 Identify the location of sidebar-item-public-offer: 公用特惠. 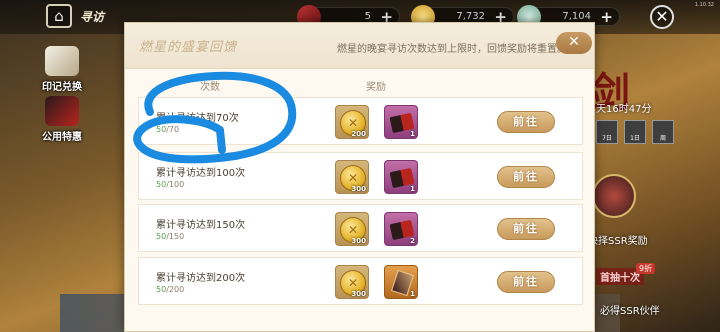
(62, 119).